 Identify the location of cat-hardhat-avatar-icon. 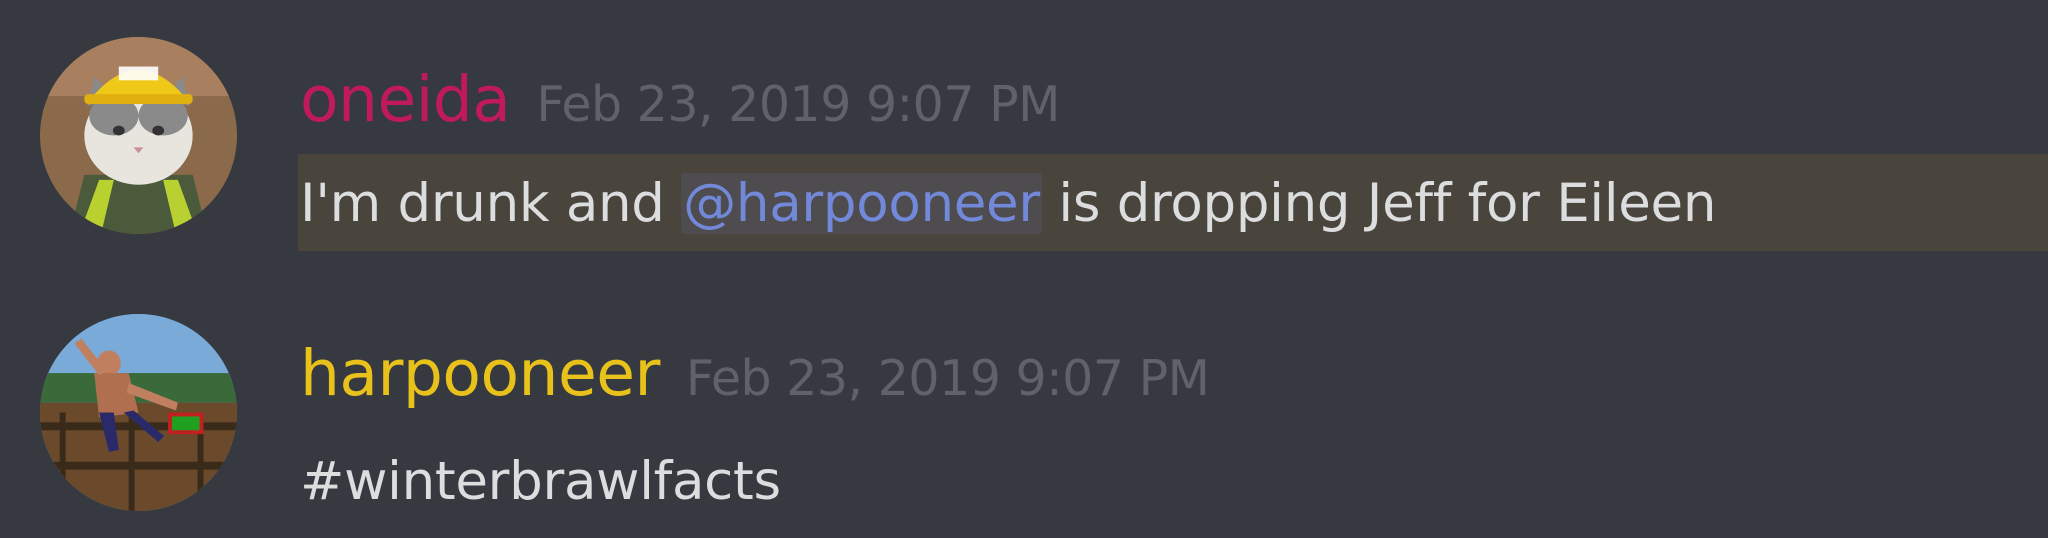
(138, 135).